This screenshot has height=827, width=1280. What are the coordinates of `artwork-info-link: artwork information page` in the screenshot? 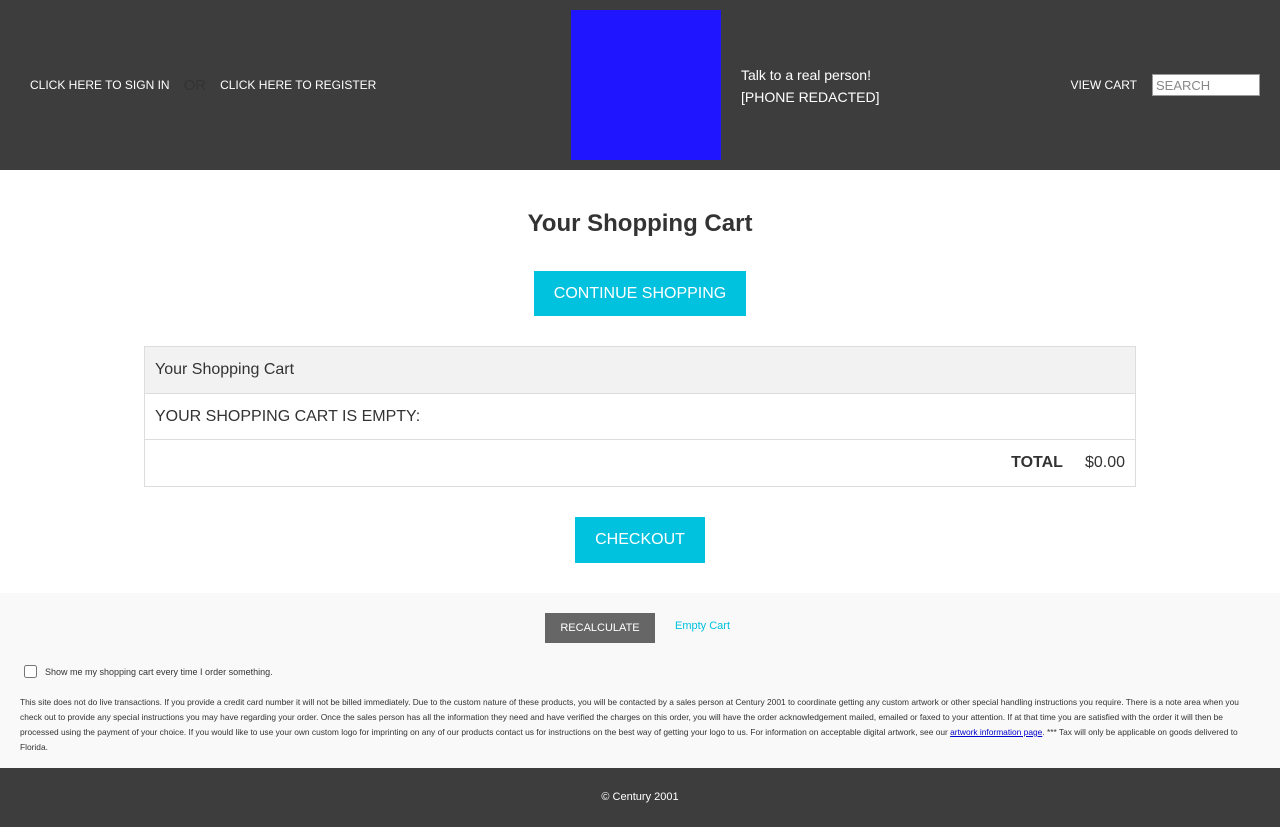 It's located at (996, 732).